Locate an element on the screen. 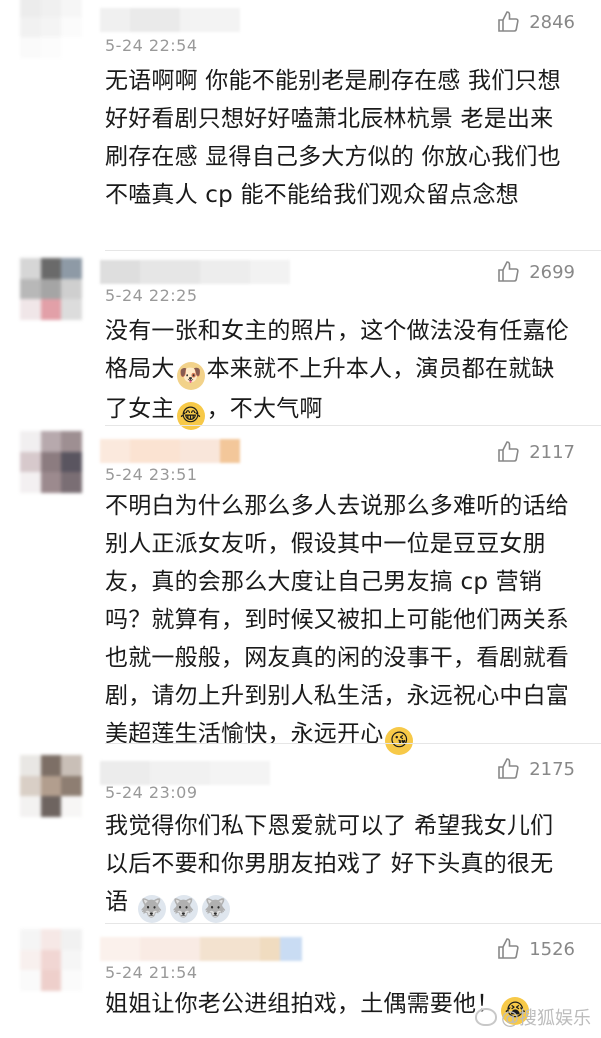 This screenshot has width=601, height=1038. like-count: 2117 is located at coordinates (552, 452).